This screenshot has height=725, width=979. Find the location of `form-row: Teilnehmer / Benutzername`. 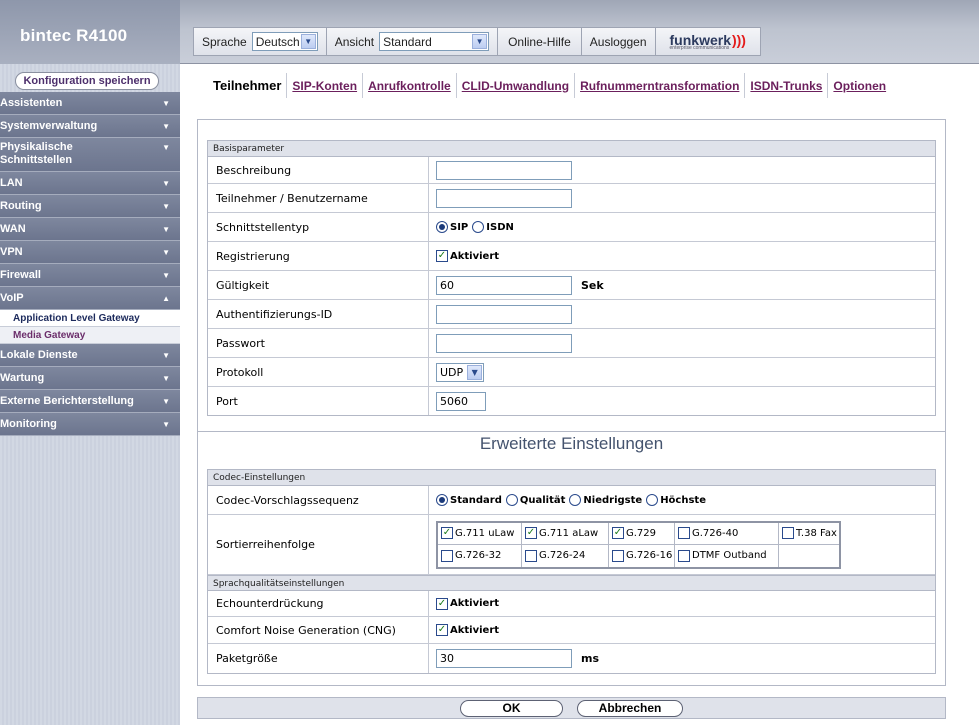

form-row: Teilnehmer / Benutzername is located at coordinates (571, 198).